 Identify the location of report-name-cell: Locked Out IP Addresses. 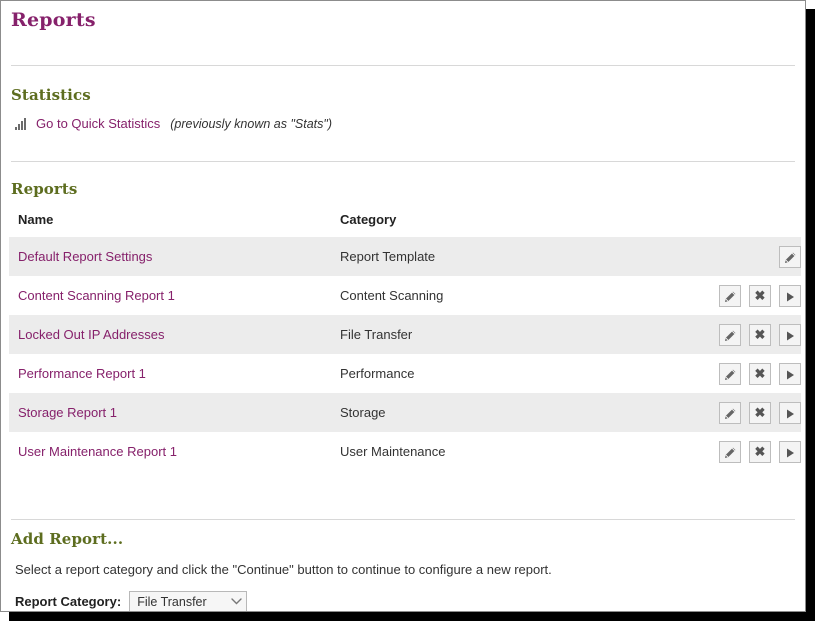
(170, 334).